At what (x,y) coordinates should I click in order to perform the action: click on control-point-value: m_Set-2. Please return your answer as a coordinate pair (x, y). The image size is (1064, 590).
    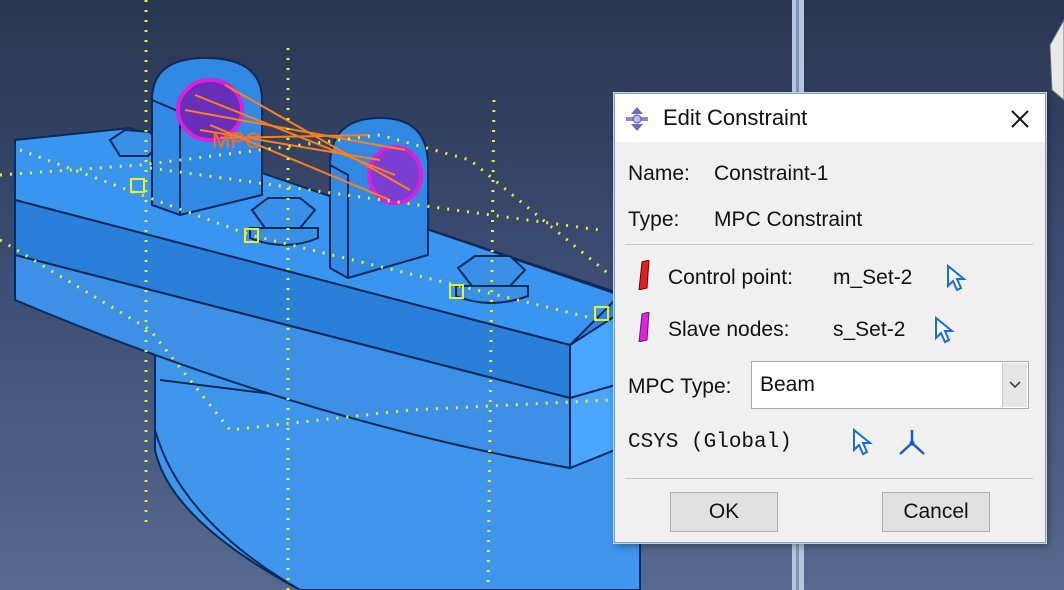
    Looking at the image, I should click on (873, 277).